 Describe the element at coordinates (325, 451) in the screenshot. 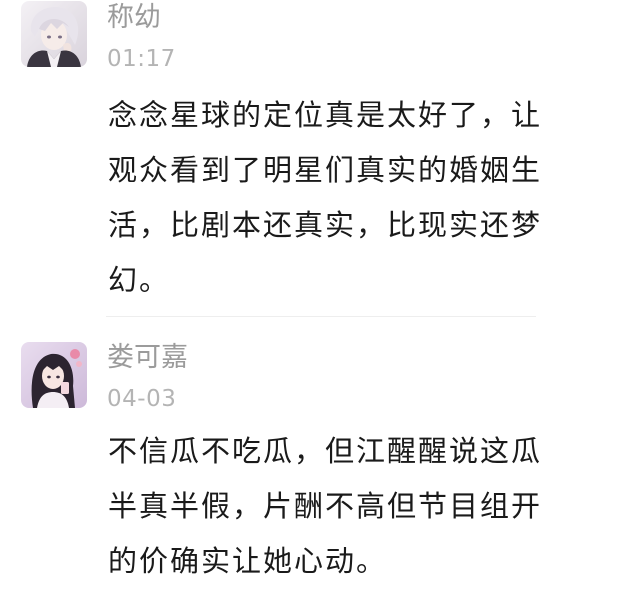

I see `comment-text-line: 不信瓜不吃瓜，但江醒醒说这瓜` at that location.